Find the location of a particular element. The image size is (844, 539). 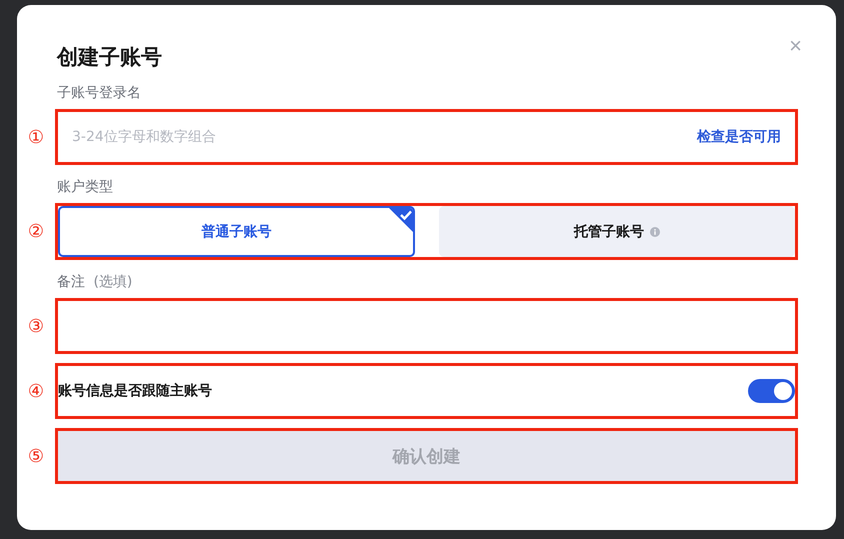

toggle-label: 账号信息是否跟随主账号 is located at coordinates (135, 391).